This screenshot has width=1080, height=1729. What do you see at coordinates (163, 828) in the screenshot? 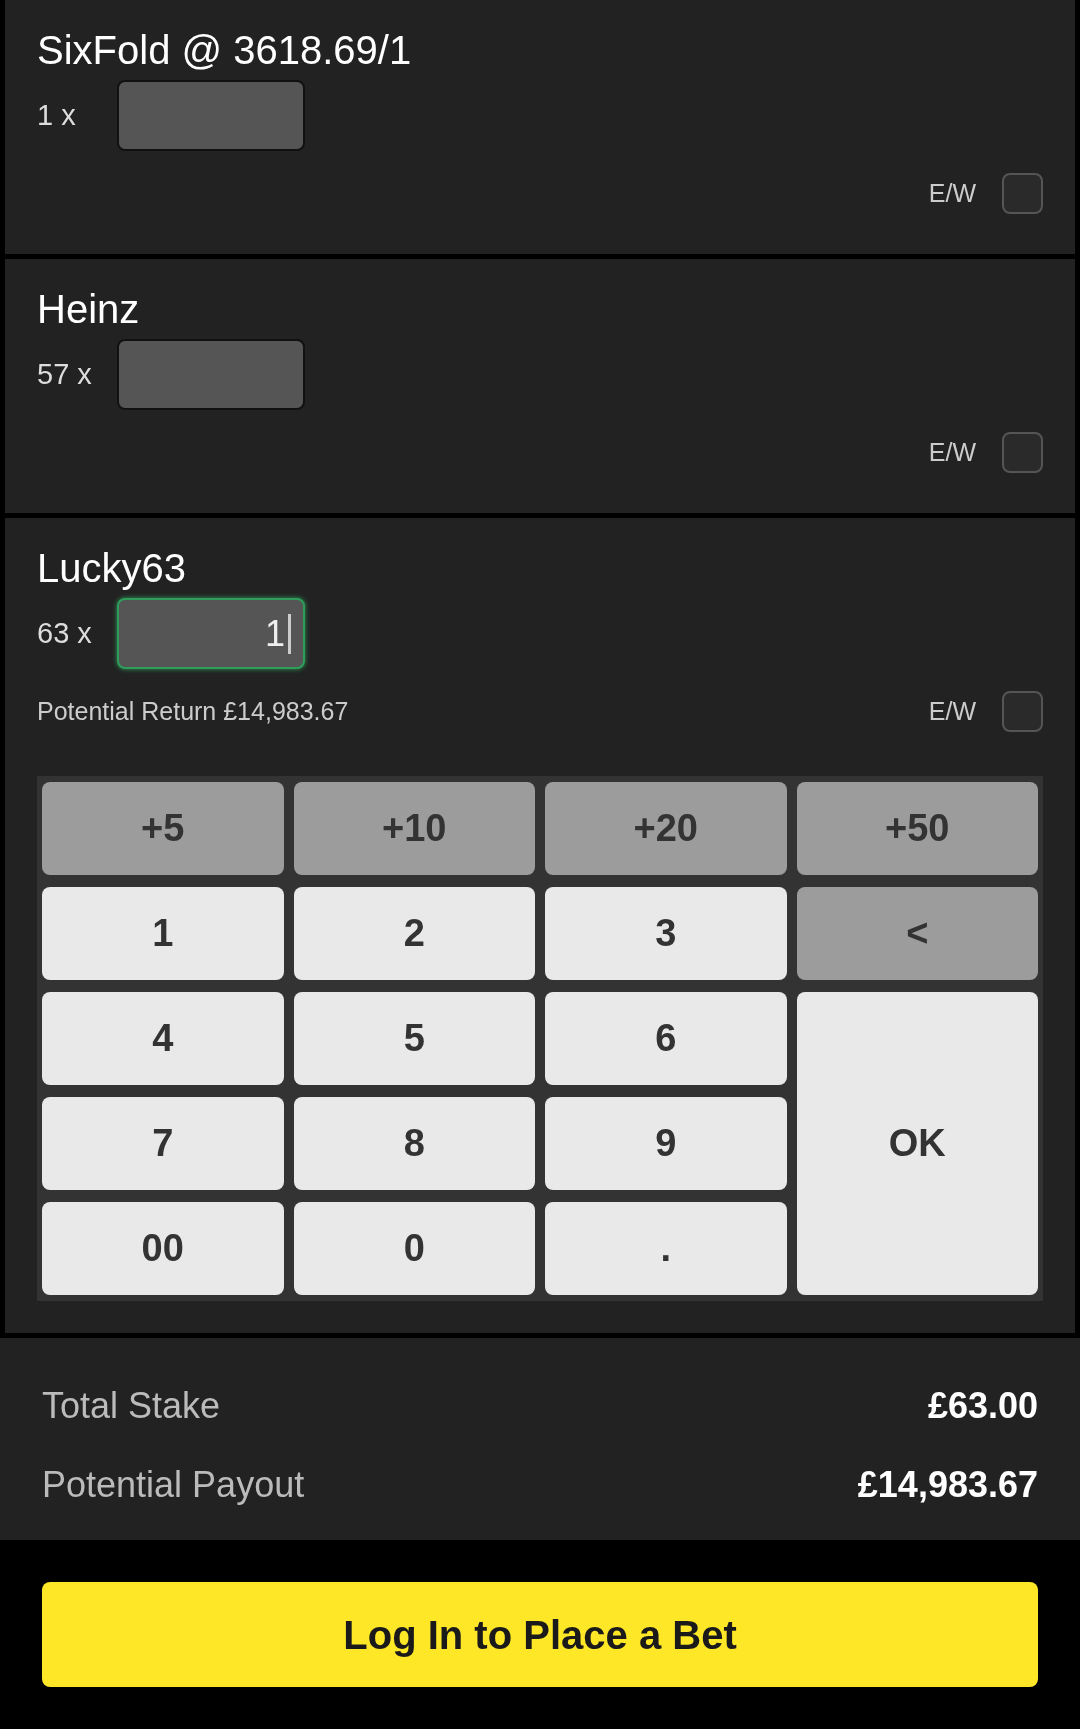
I see `keypad-key: +5` at bounding box center [163, 828].